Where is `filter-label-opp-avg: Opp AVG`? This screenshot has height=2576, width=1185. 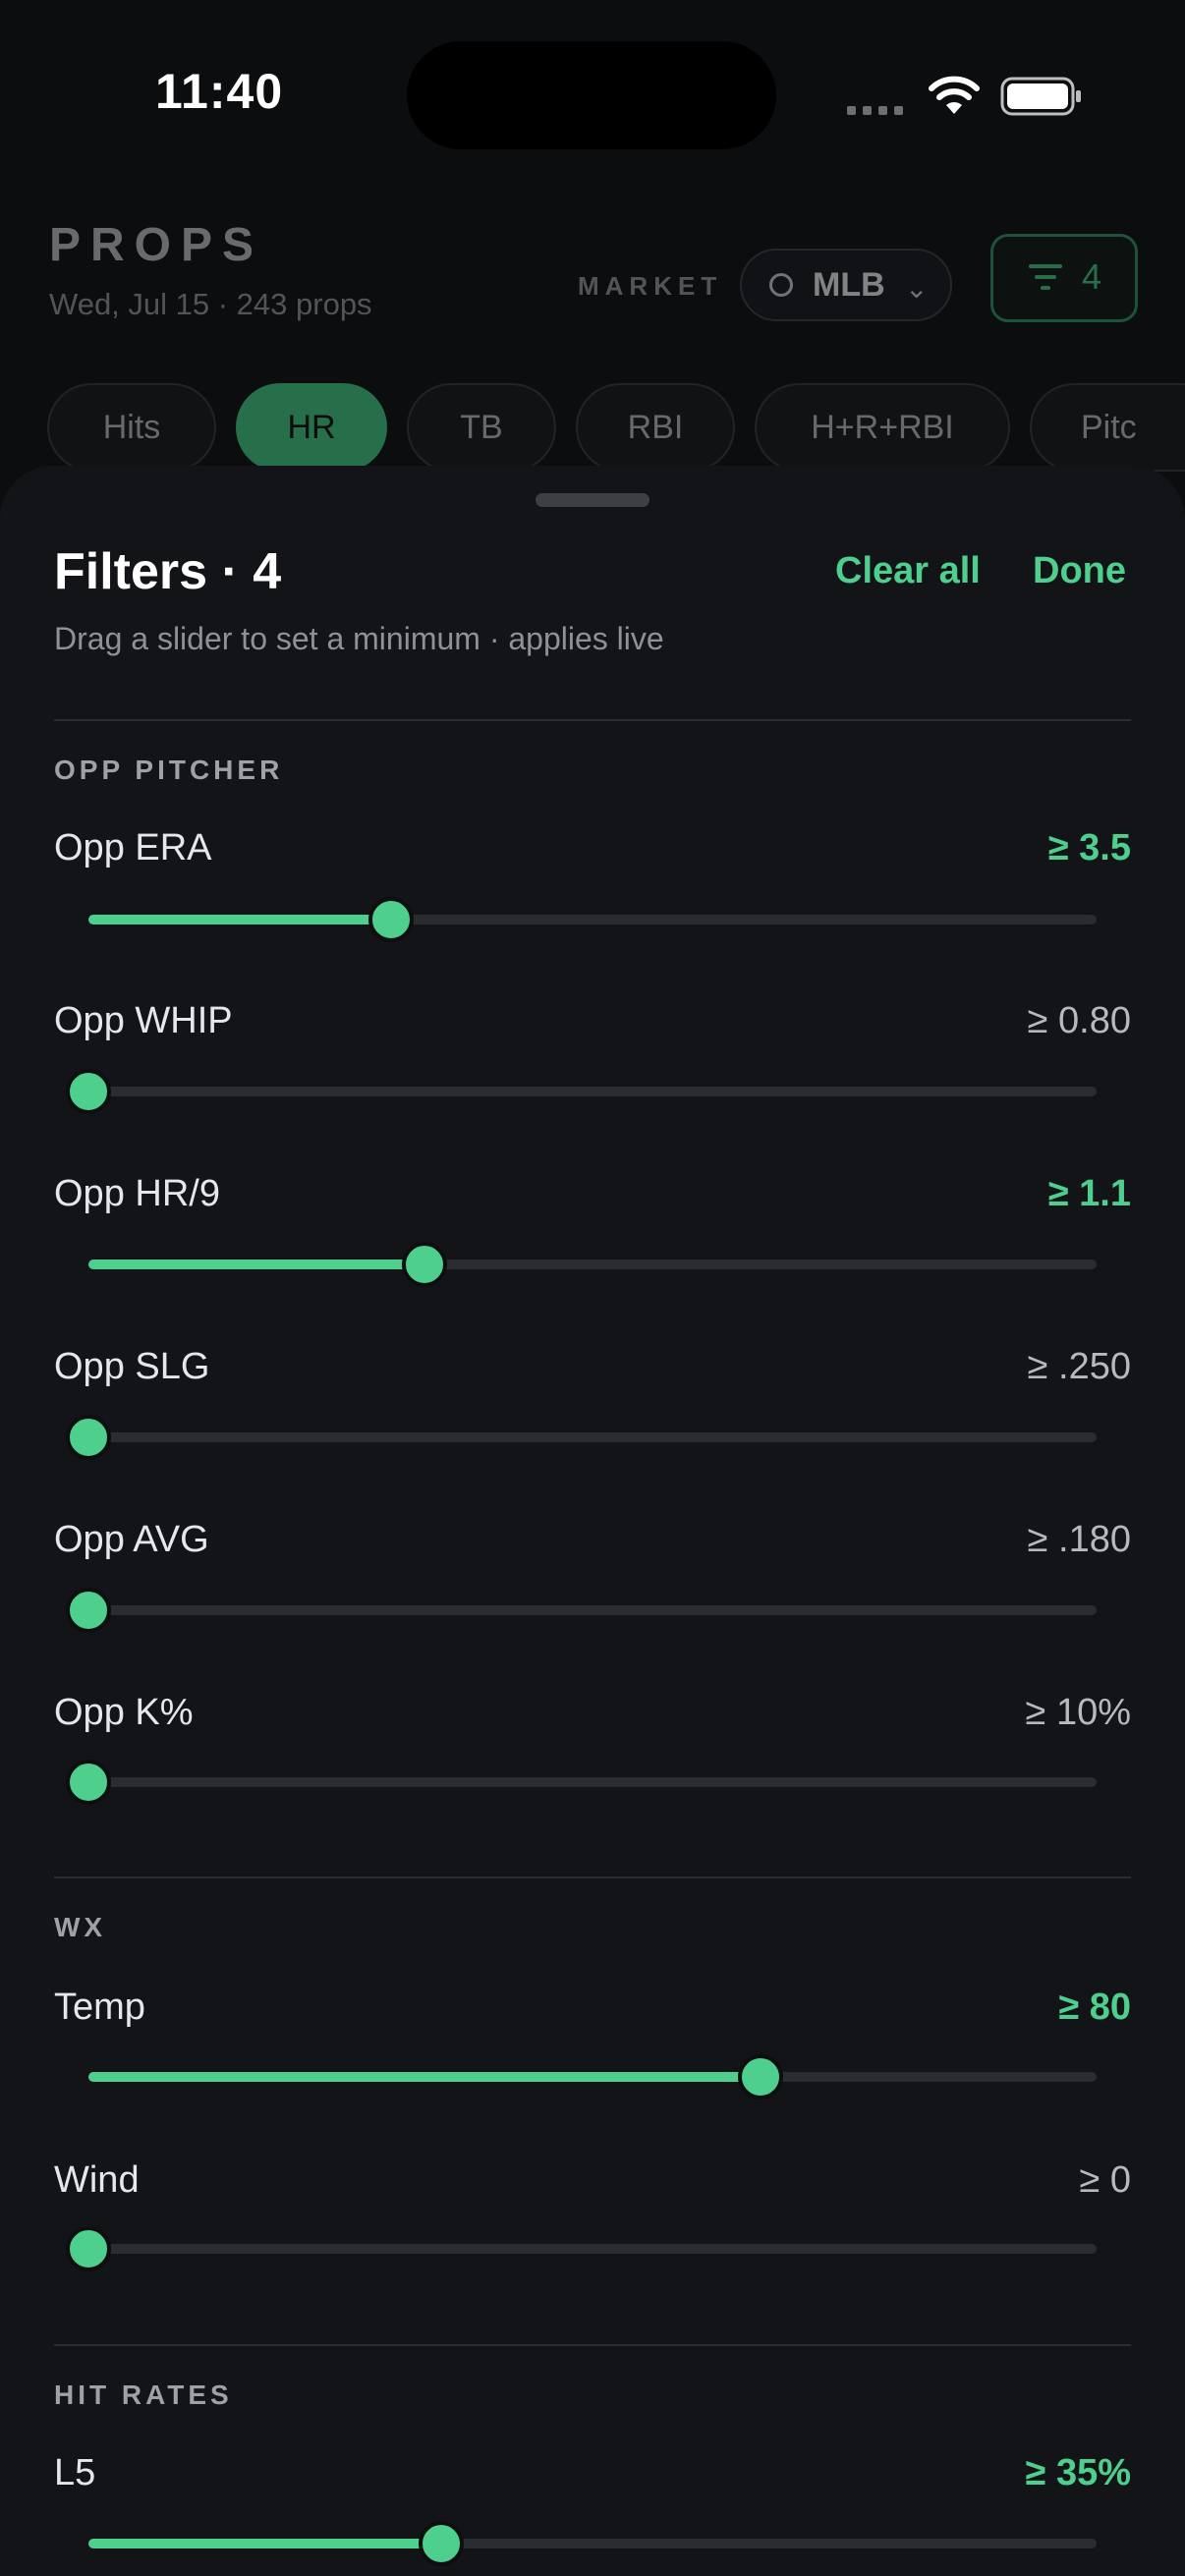 filter-label-opp-avg: Opp AVG is located at coordinates (132, 1539).